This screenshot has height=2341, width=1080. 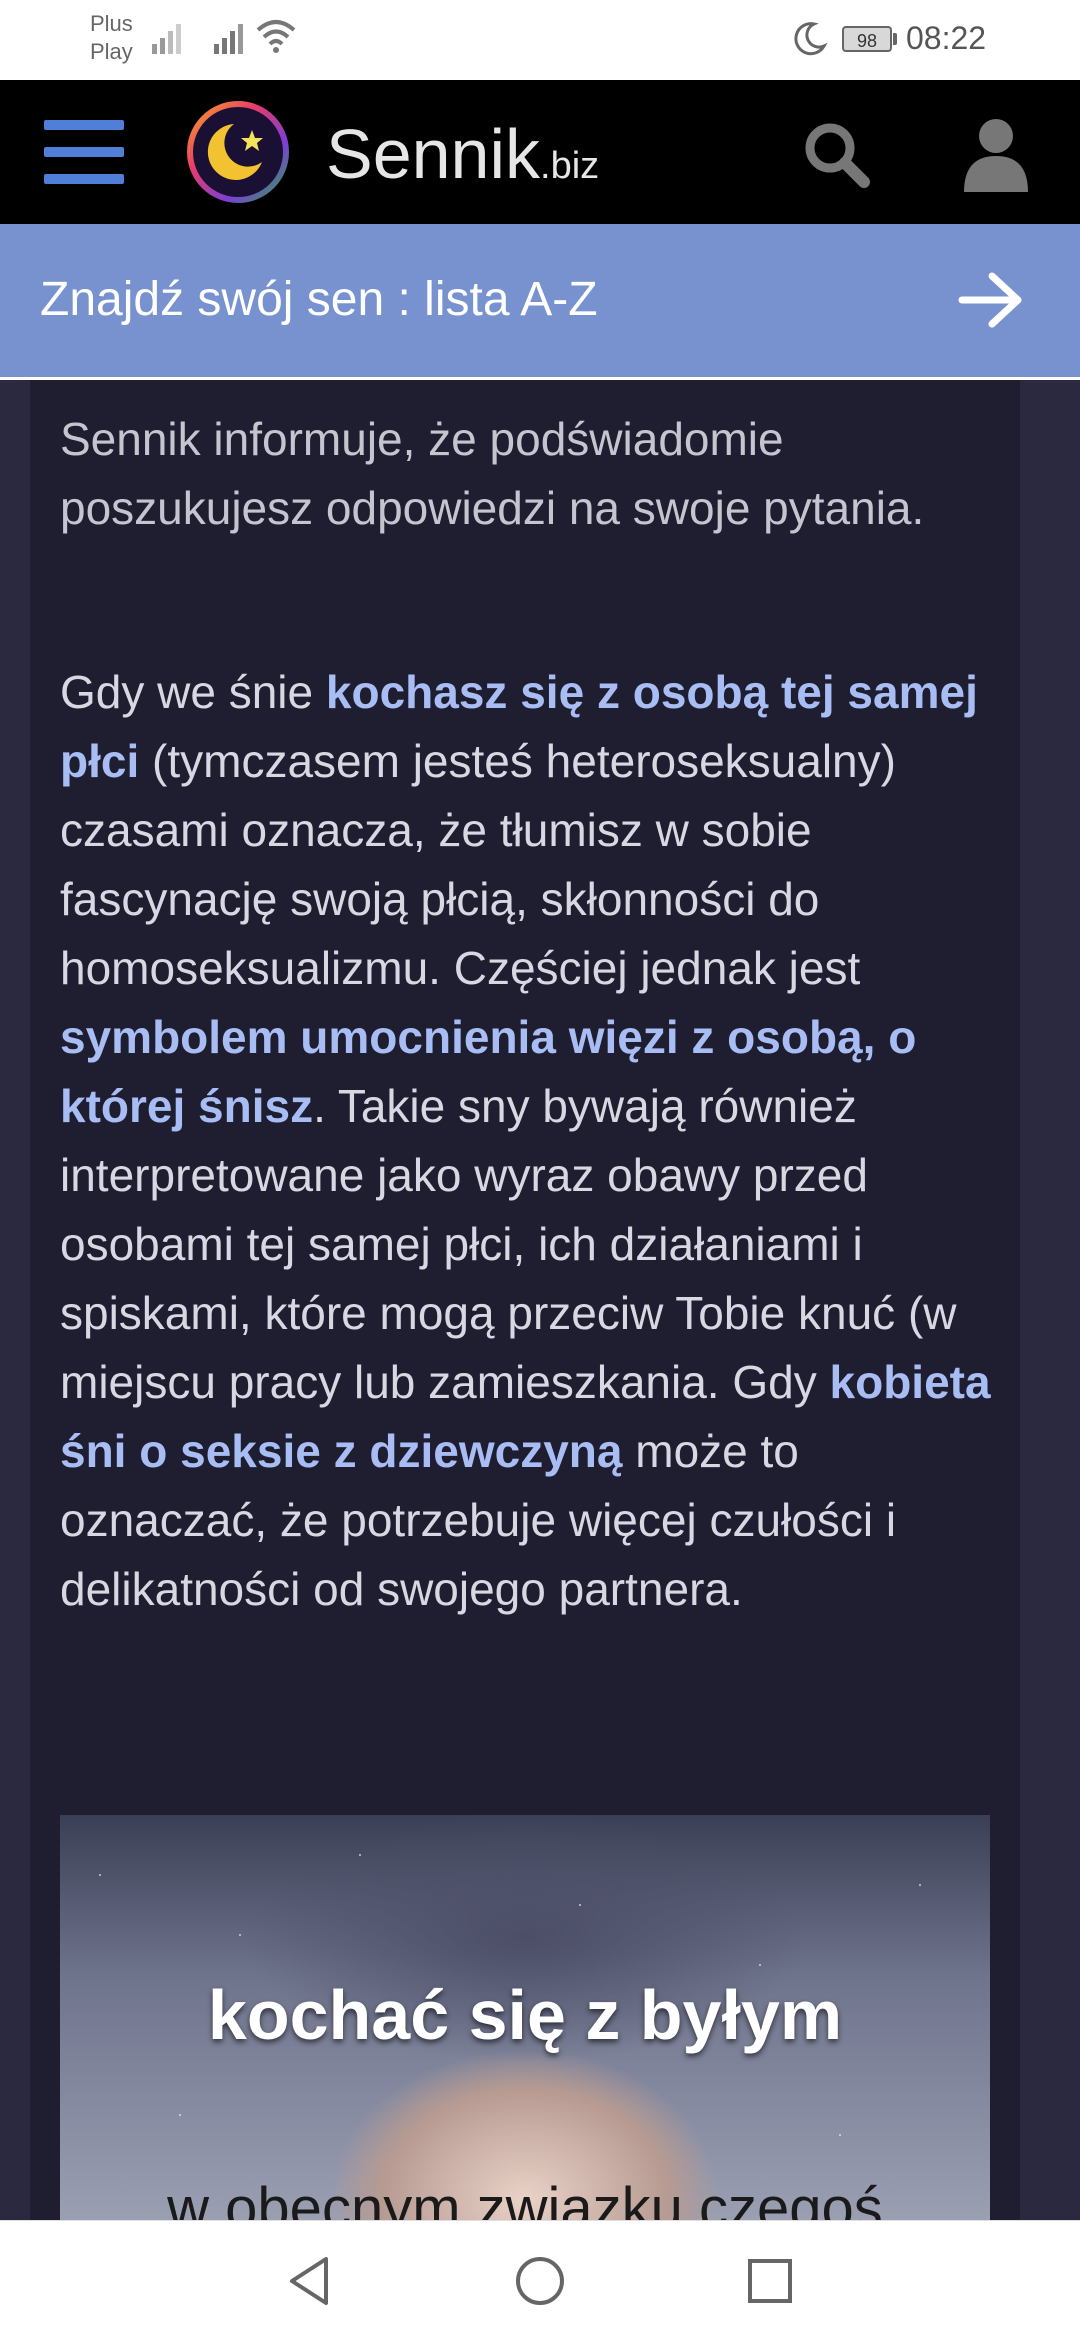 What do you see at coordinates (525, 2015) in the screenshot?
I see `image-title: kochać się z byłym` at bounding box center [525, 2015].